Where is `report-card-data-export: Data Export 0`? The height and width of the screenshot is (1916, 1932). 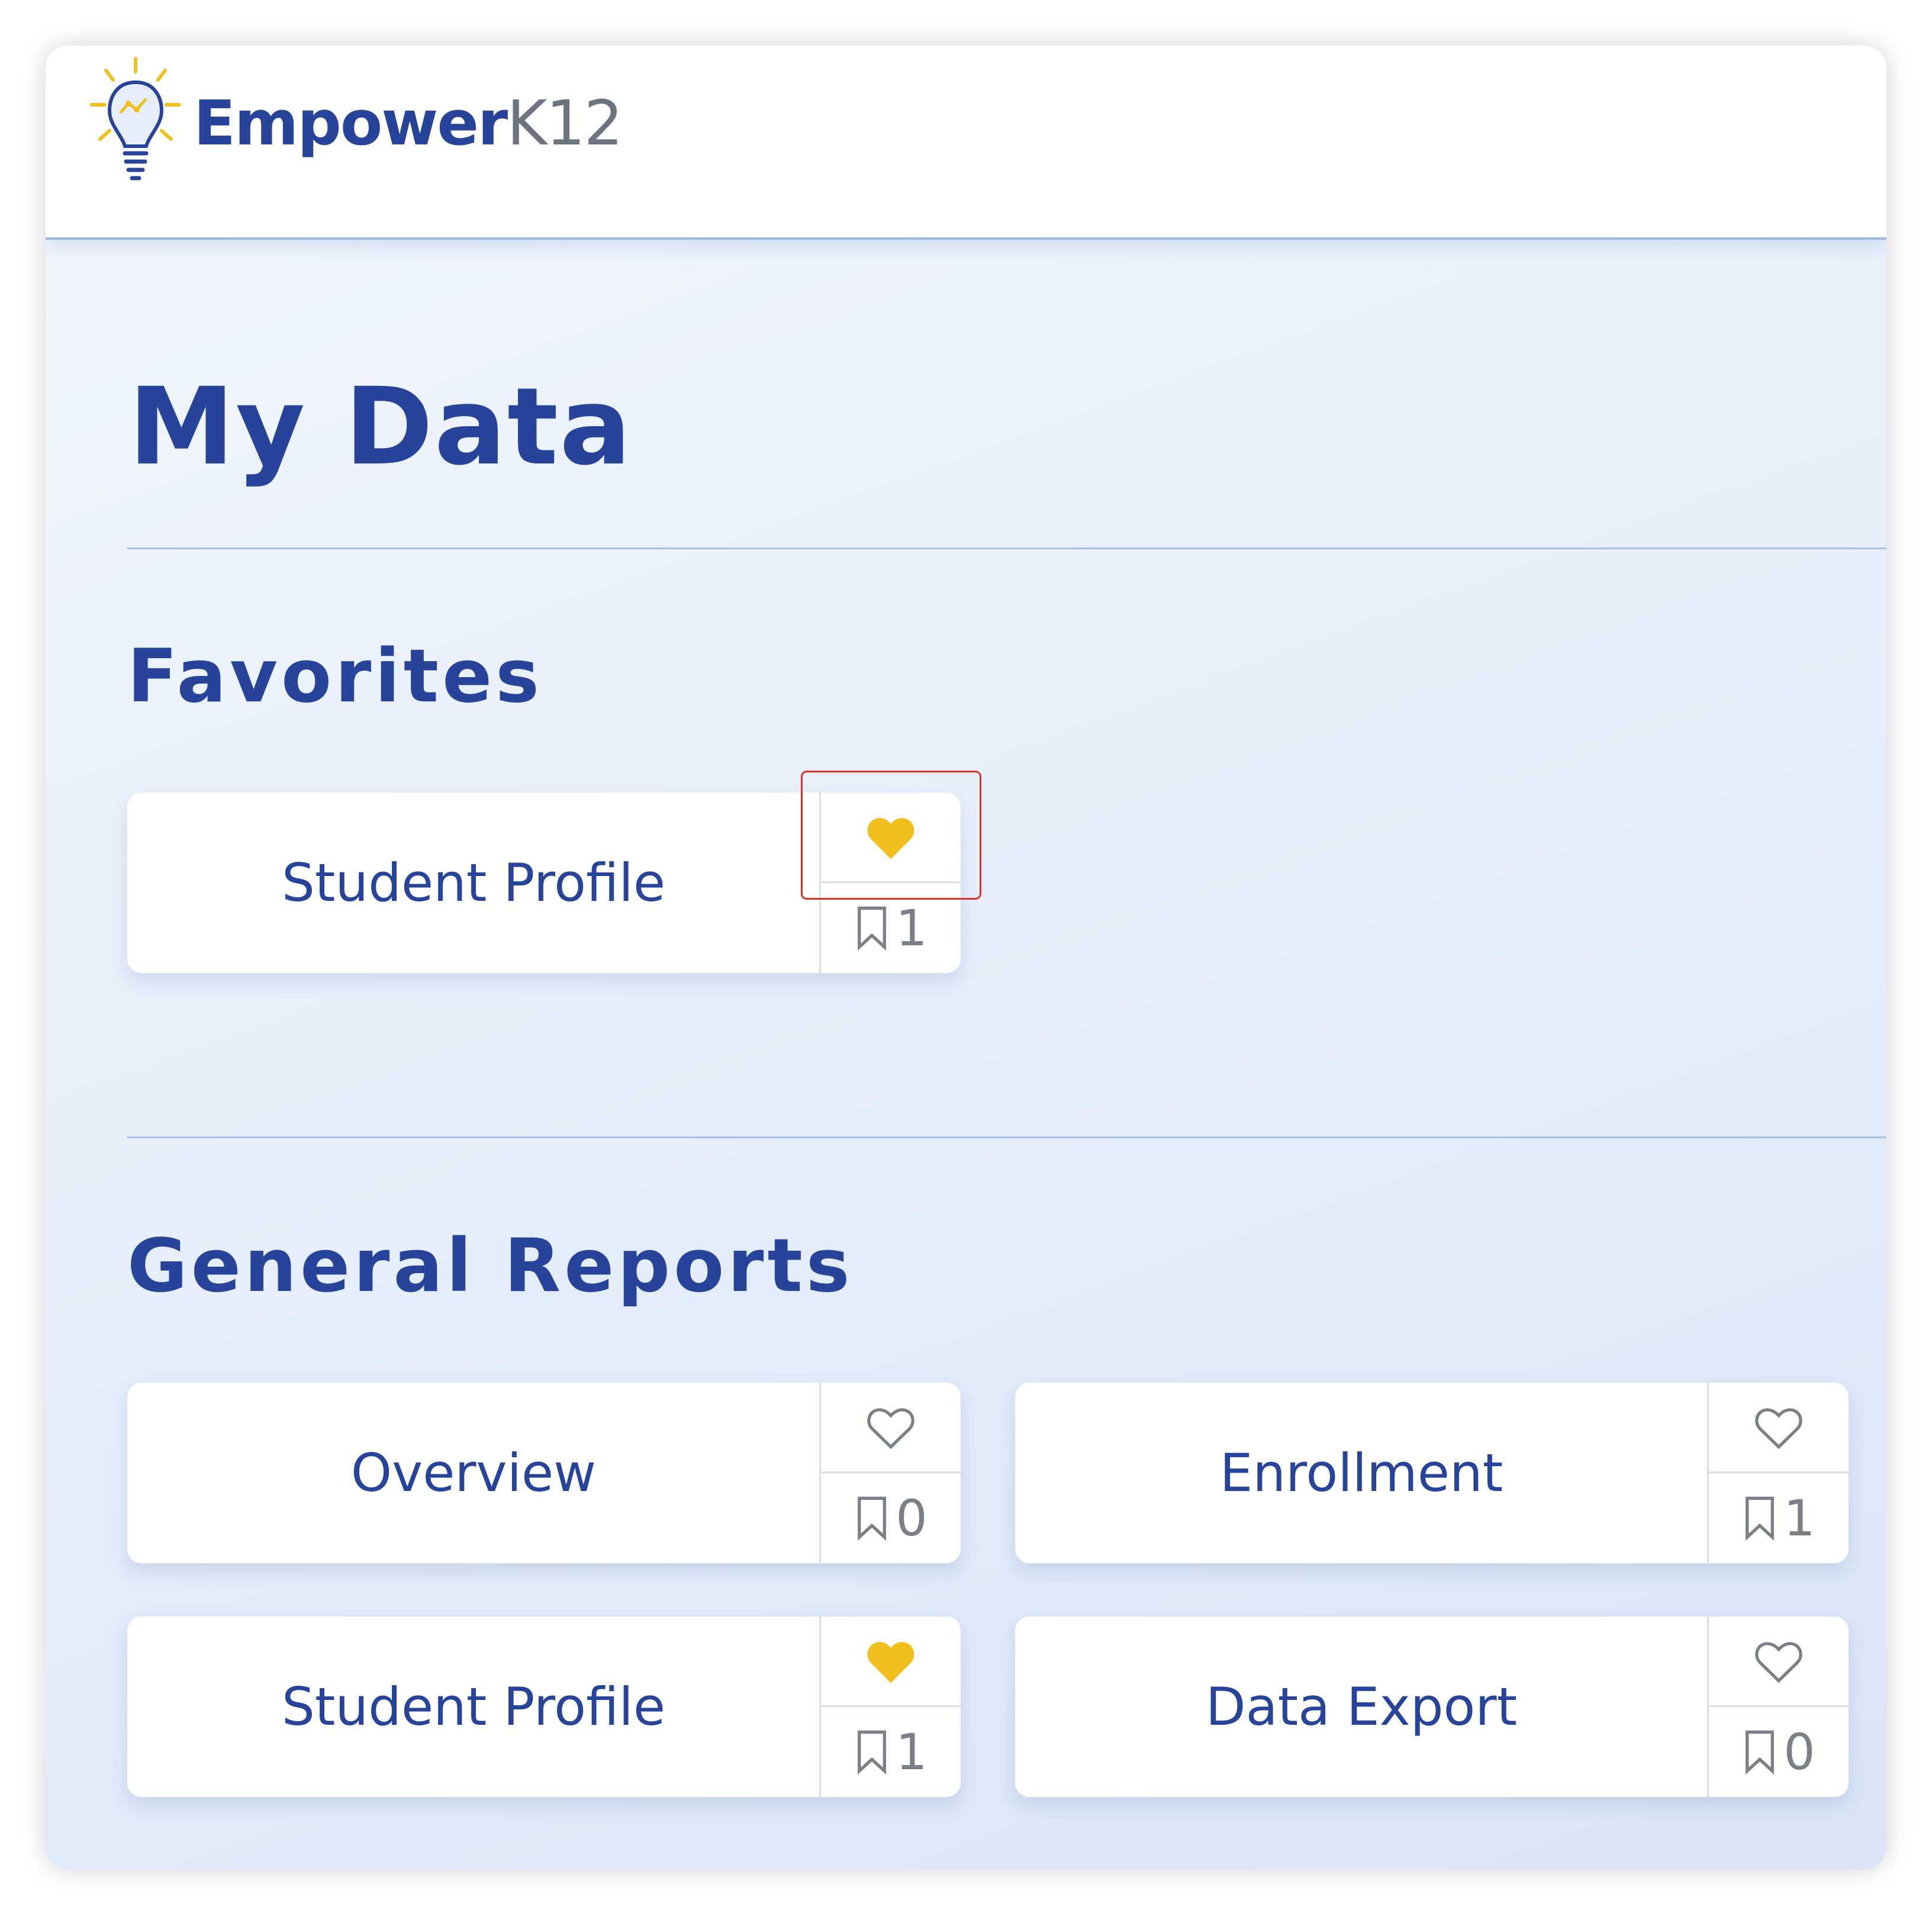 report-card-data-export: Data Export 0 is located at coordinates (1432, 1706).